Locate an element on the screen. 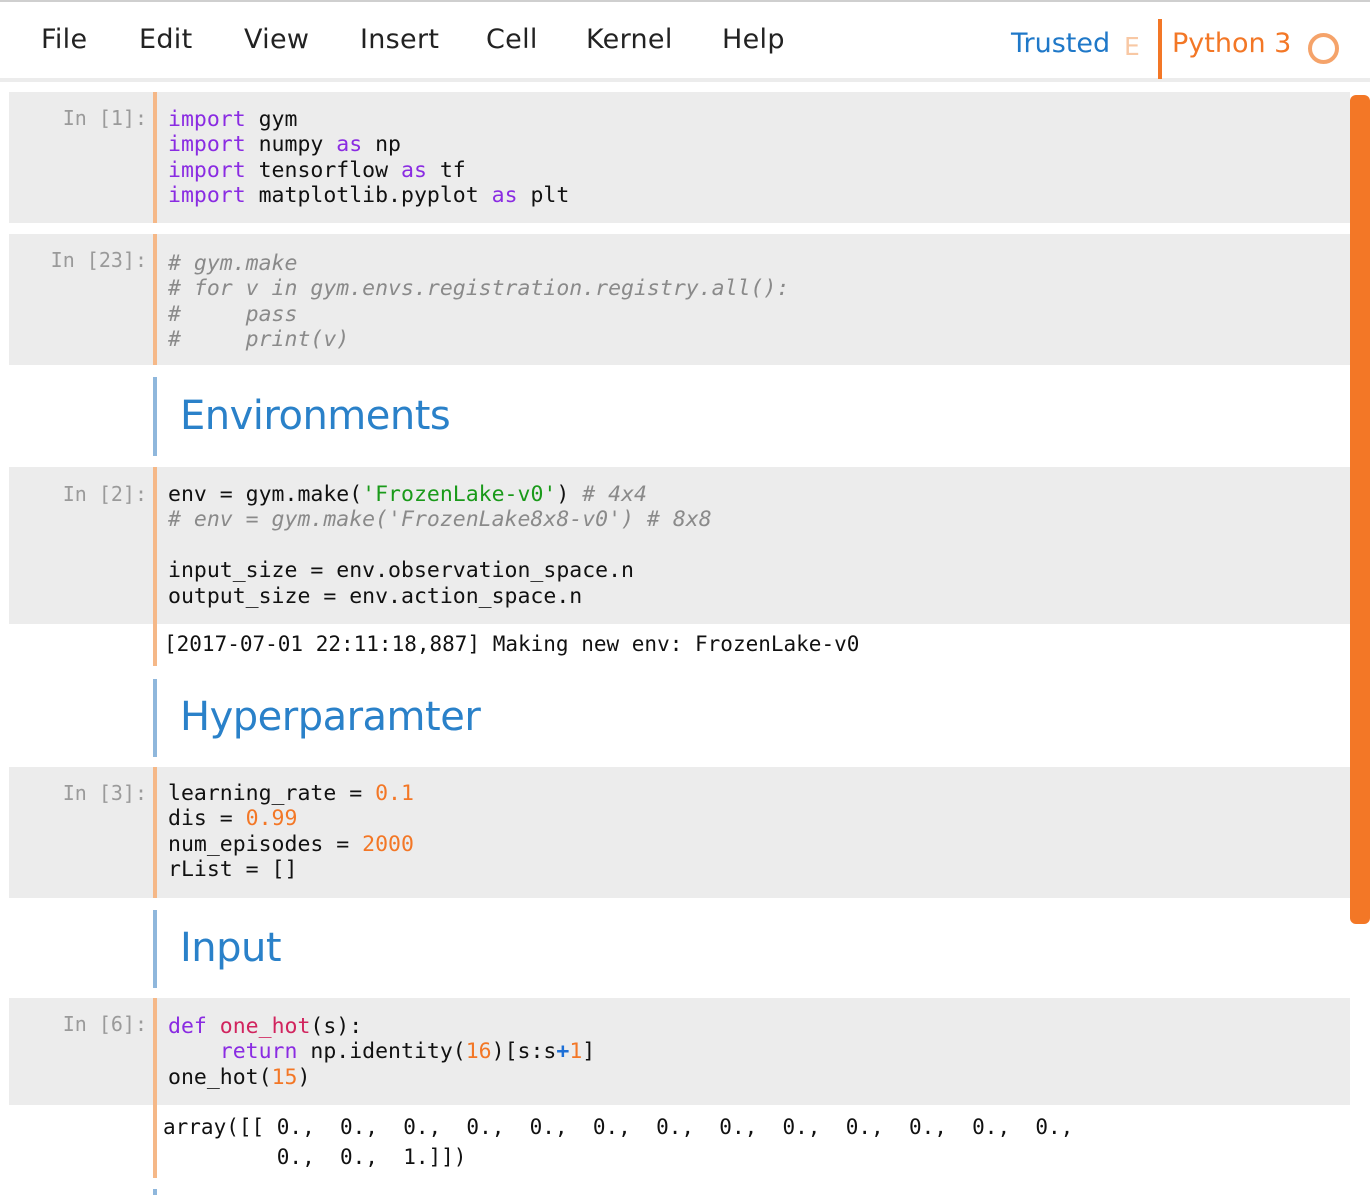  code-line: output_size = env.action_space.n is located at coordinates (375, 596).